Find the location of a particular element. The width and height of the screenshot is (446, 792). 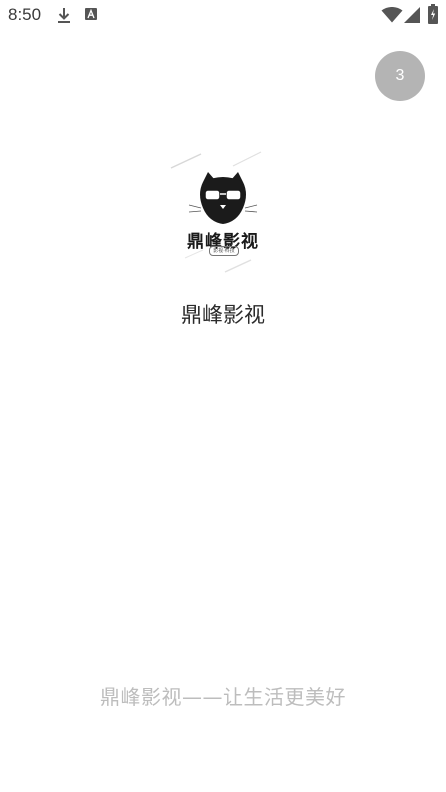

app-logo: 鼎峰影视 影视·科技 is located at coordinates (223, 215).